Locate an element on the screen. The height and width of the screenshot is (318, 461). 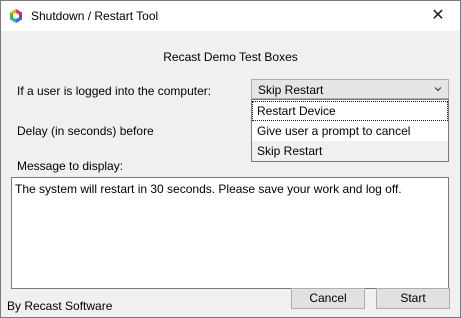
option-restart-device: Restart Device is located at coordinates (350, 111).